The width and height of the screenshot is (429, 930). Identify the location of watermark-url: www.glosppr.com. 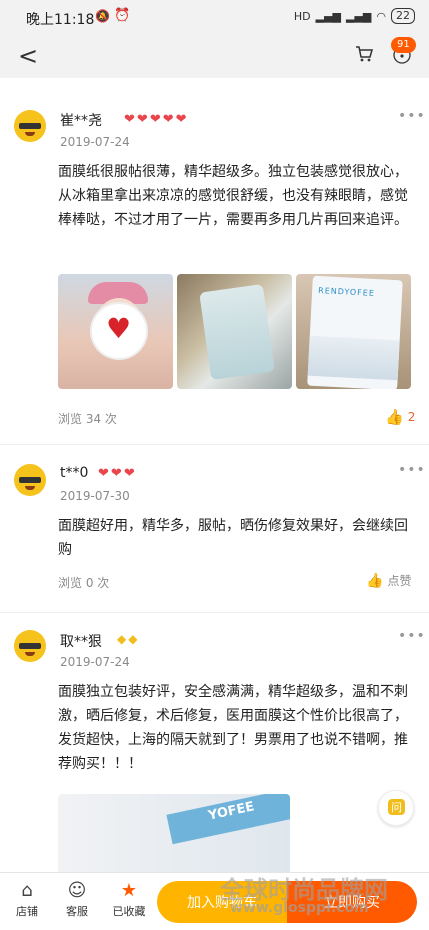
(299, 908).